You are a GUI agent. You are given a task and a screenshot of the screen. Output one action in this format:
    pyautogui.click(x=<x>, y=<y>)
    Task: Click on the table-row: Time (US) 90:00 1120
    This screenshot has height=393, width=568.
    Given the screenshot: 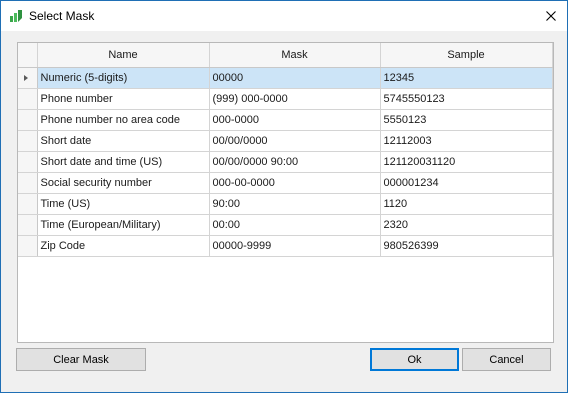 What is the action you would take?
    pyautogui.click(x=285, y=204)
    